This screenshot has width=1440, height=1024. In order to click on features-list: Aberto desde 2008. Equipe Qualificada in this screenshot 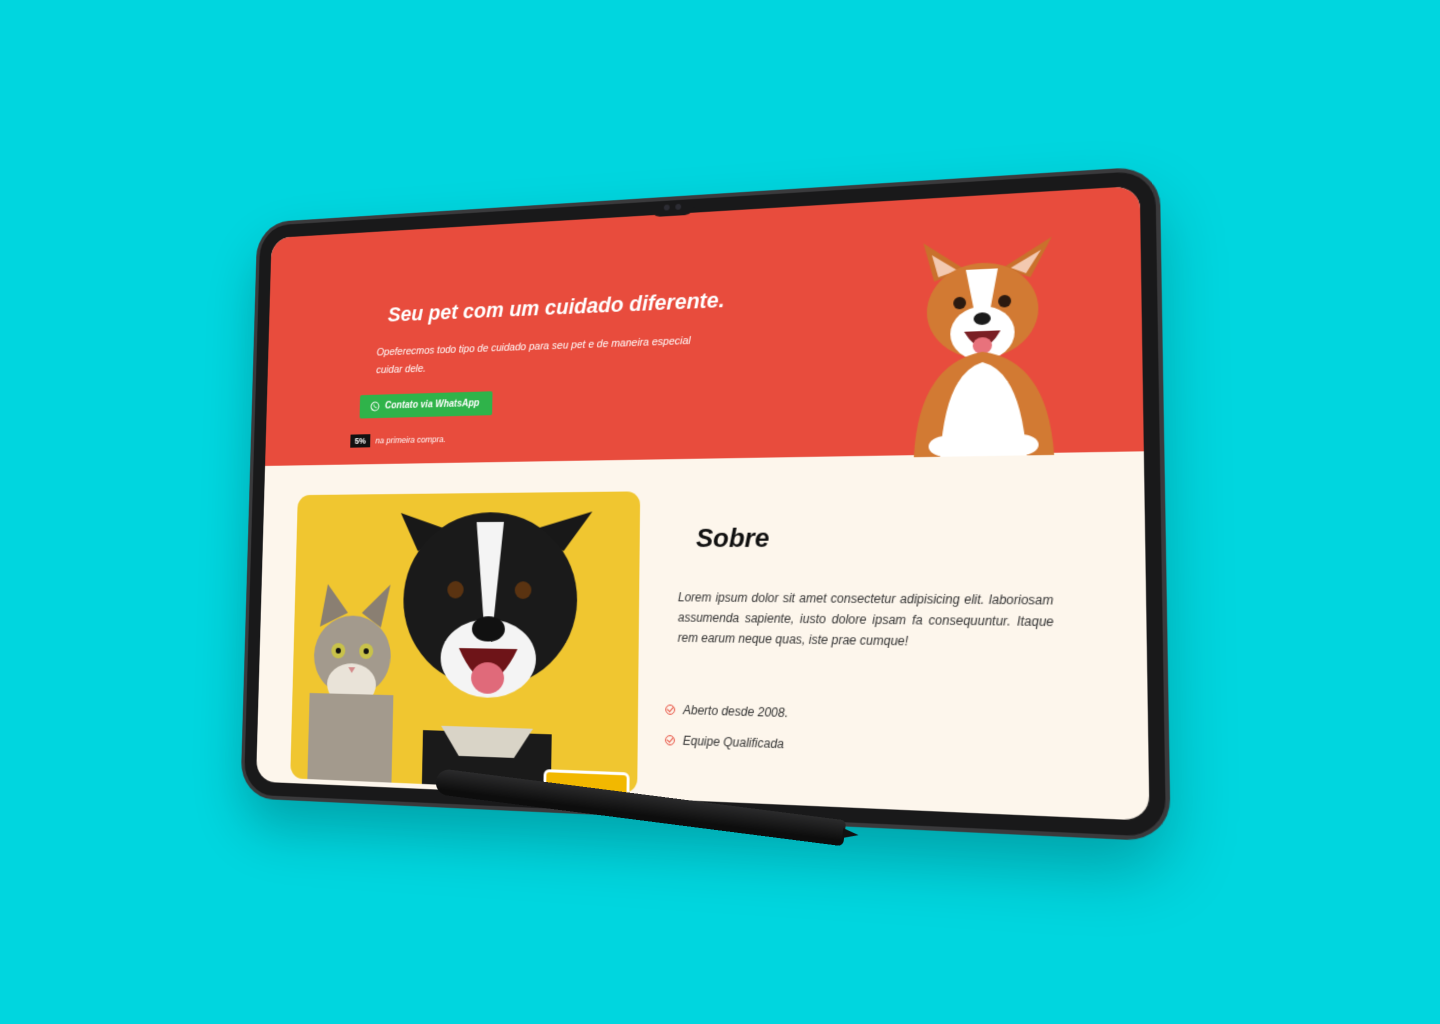, I will do `click(726, 735)`.